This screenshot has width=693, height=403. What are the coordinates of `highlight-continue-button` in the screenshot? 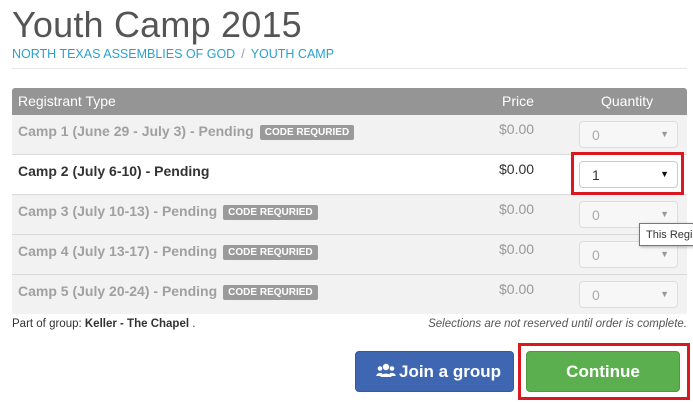 It's located at (604, 371).